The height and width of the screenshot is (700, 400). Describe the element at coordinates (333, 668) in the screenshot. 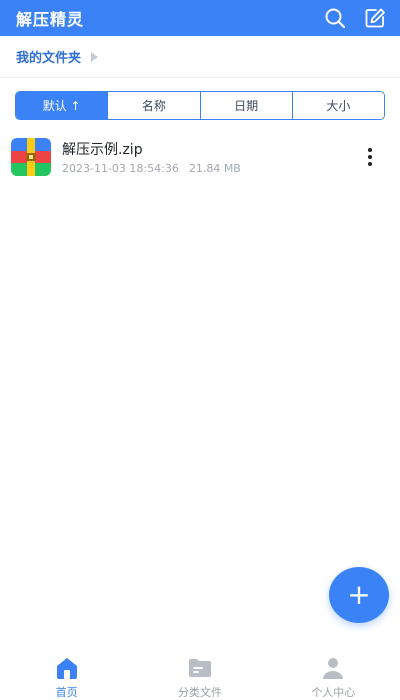

I see `user-icon` at that location.